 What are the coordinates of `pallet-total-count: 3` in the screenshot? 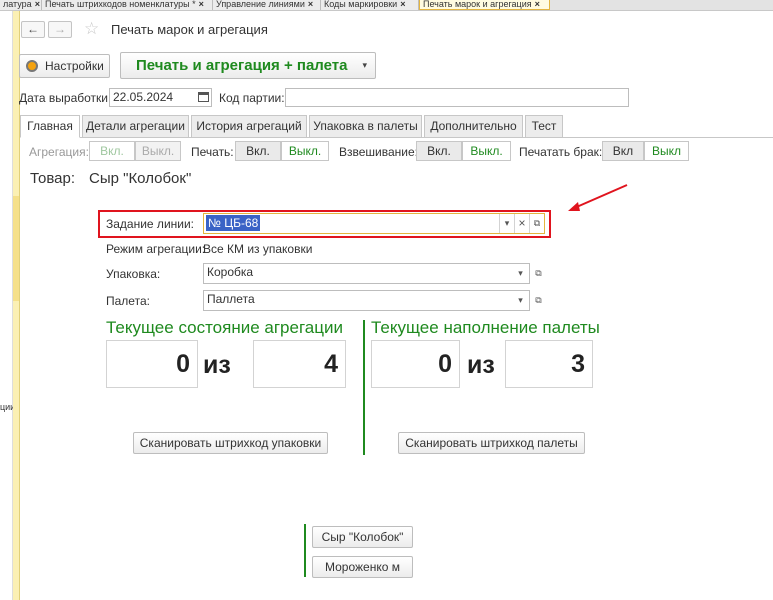 It's located at (549, 364).